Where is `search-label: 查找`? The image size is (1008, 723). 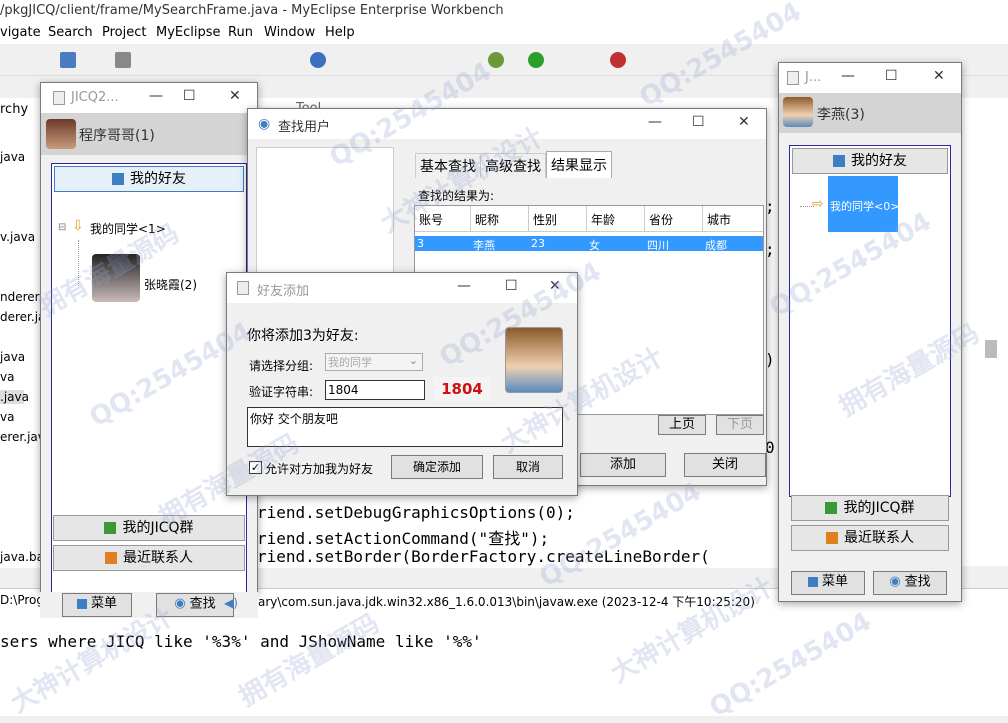 search-label: 查找 is located at coordinates (917, 582).